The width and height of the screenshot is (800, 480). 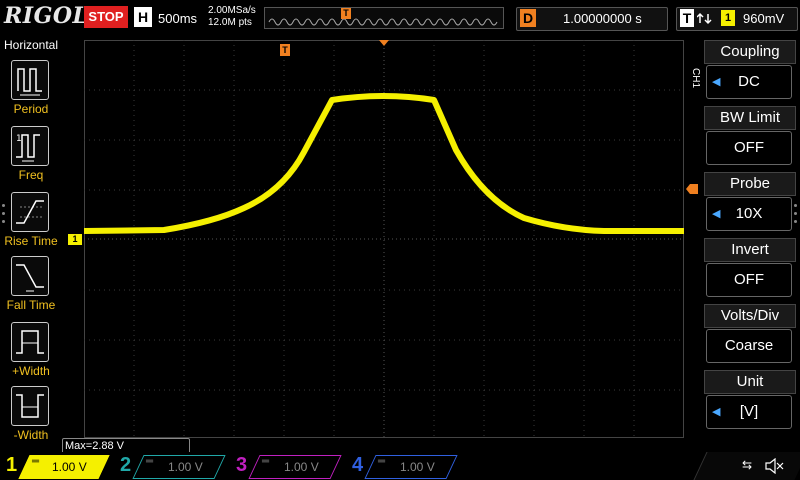 I want to click on memory-depth: 12.0M pts, so click(x=230, y=22).